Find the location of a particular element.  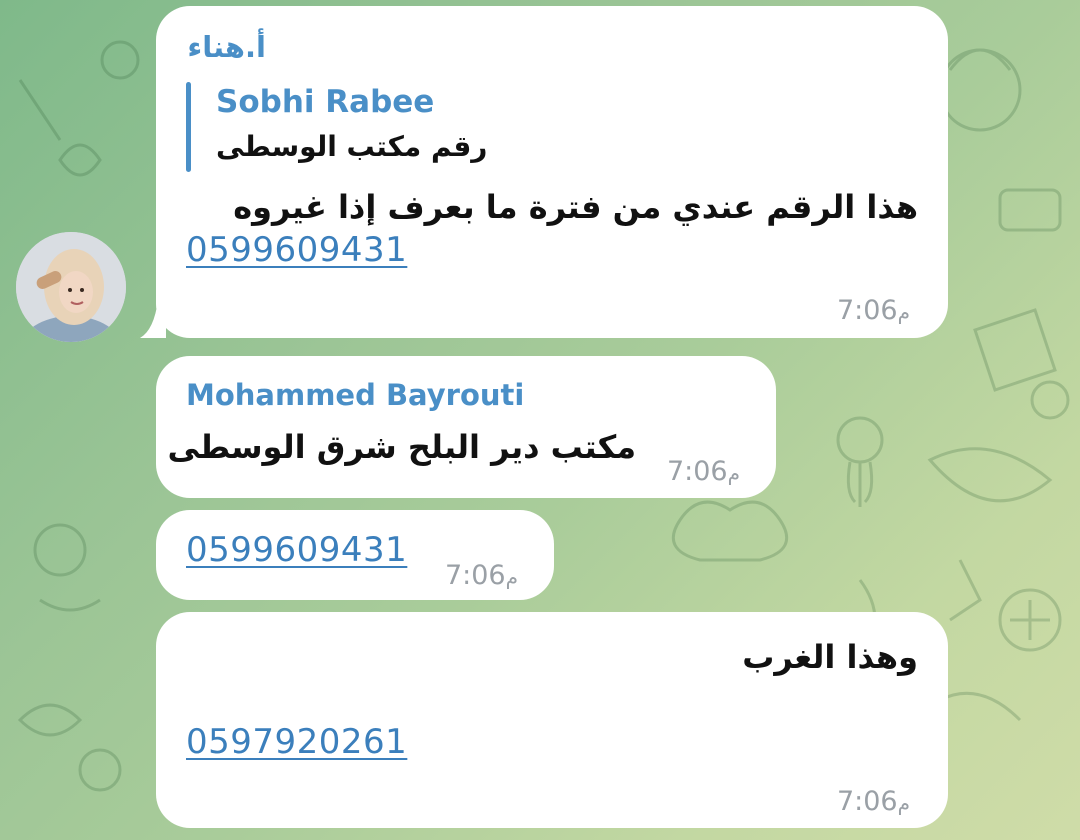

message-text: وهذا الغرب is located at coordinates (830, 657).